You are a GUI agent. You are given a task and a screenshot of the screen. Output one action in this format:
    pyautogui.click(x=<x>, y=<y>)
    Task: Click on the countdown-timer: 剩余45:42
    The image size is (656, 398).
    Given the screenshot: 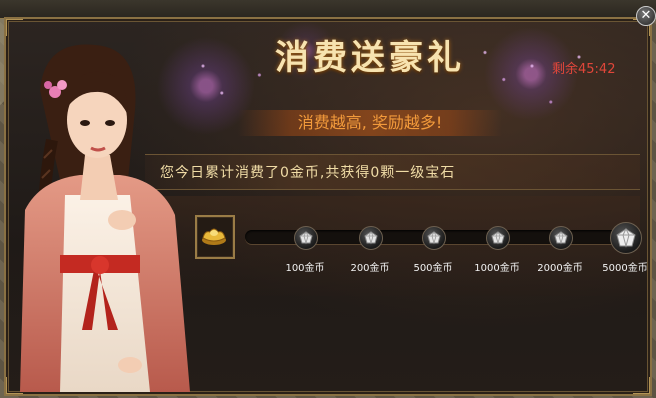 What is the action you would take?
    pyautogui.click(x=584, y=69)
    